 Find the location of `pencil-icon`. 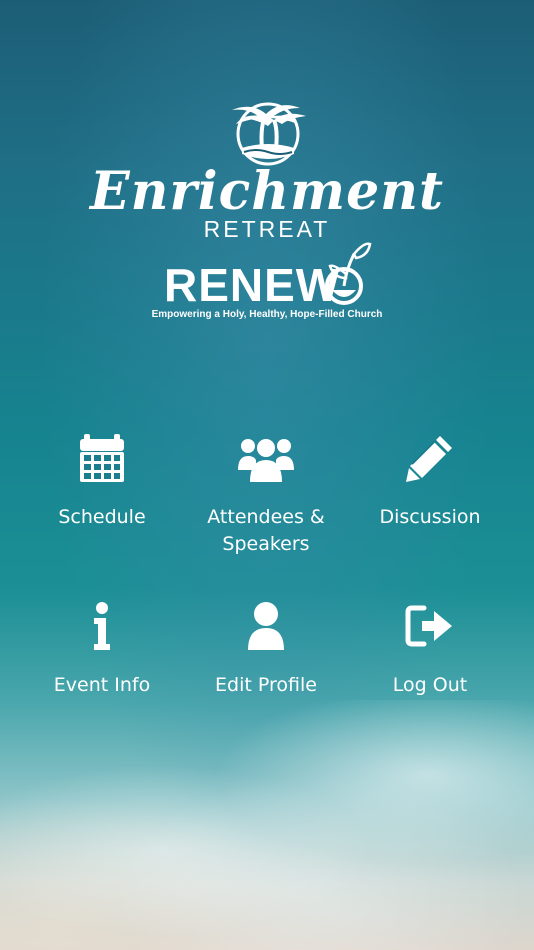

pencil-icon is located at coordinates (429, 459).